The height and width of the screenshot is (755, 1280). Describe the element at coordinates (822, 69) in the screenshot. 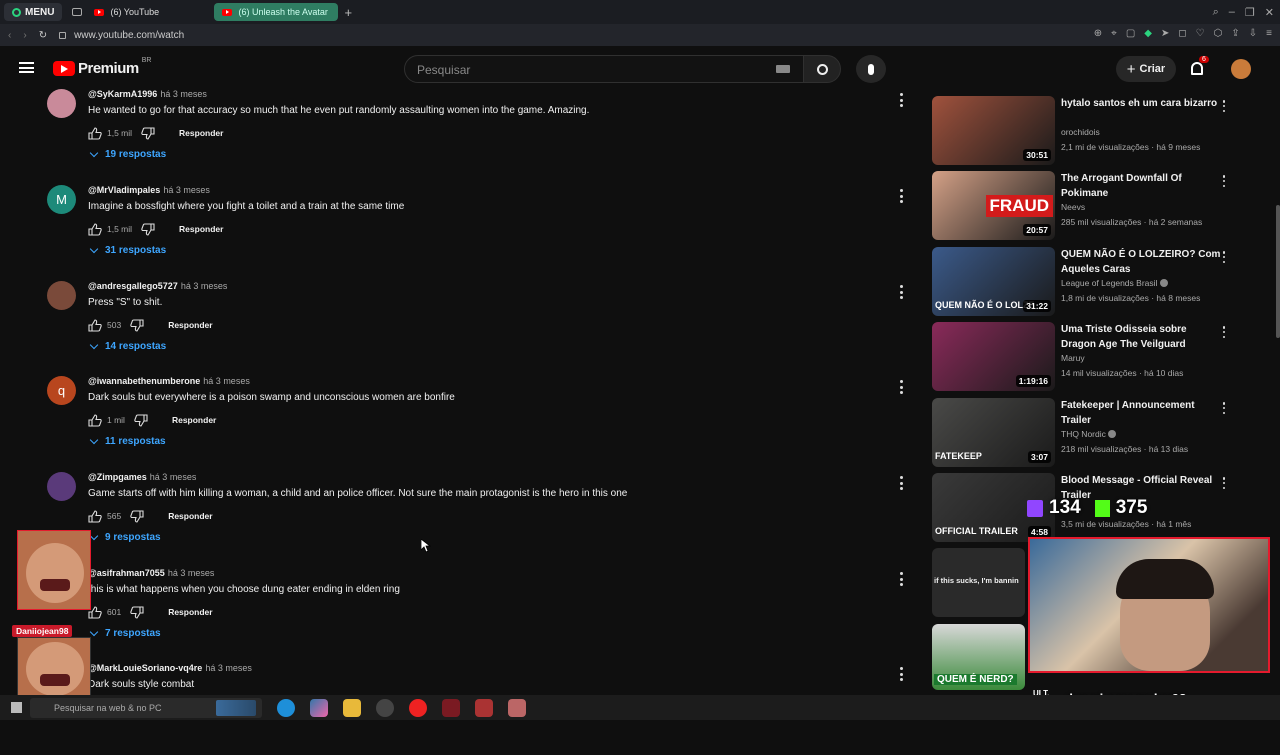

I see `search-button` at that location.